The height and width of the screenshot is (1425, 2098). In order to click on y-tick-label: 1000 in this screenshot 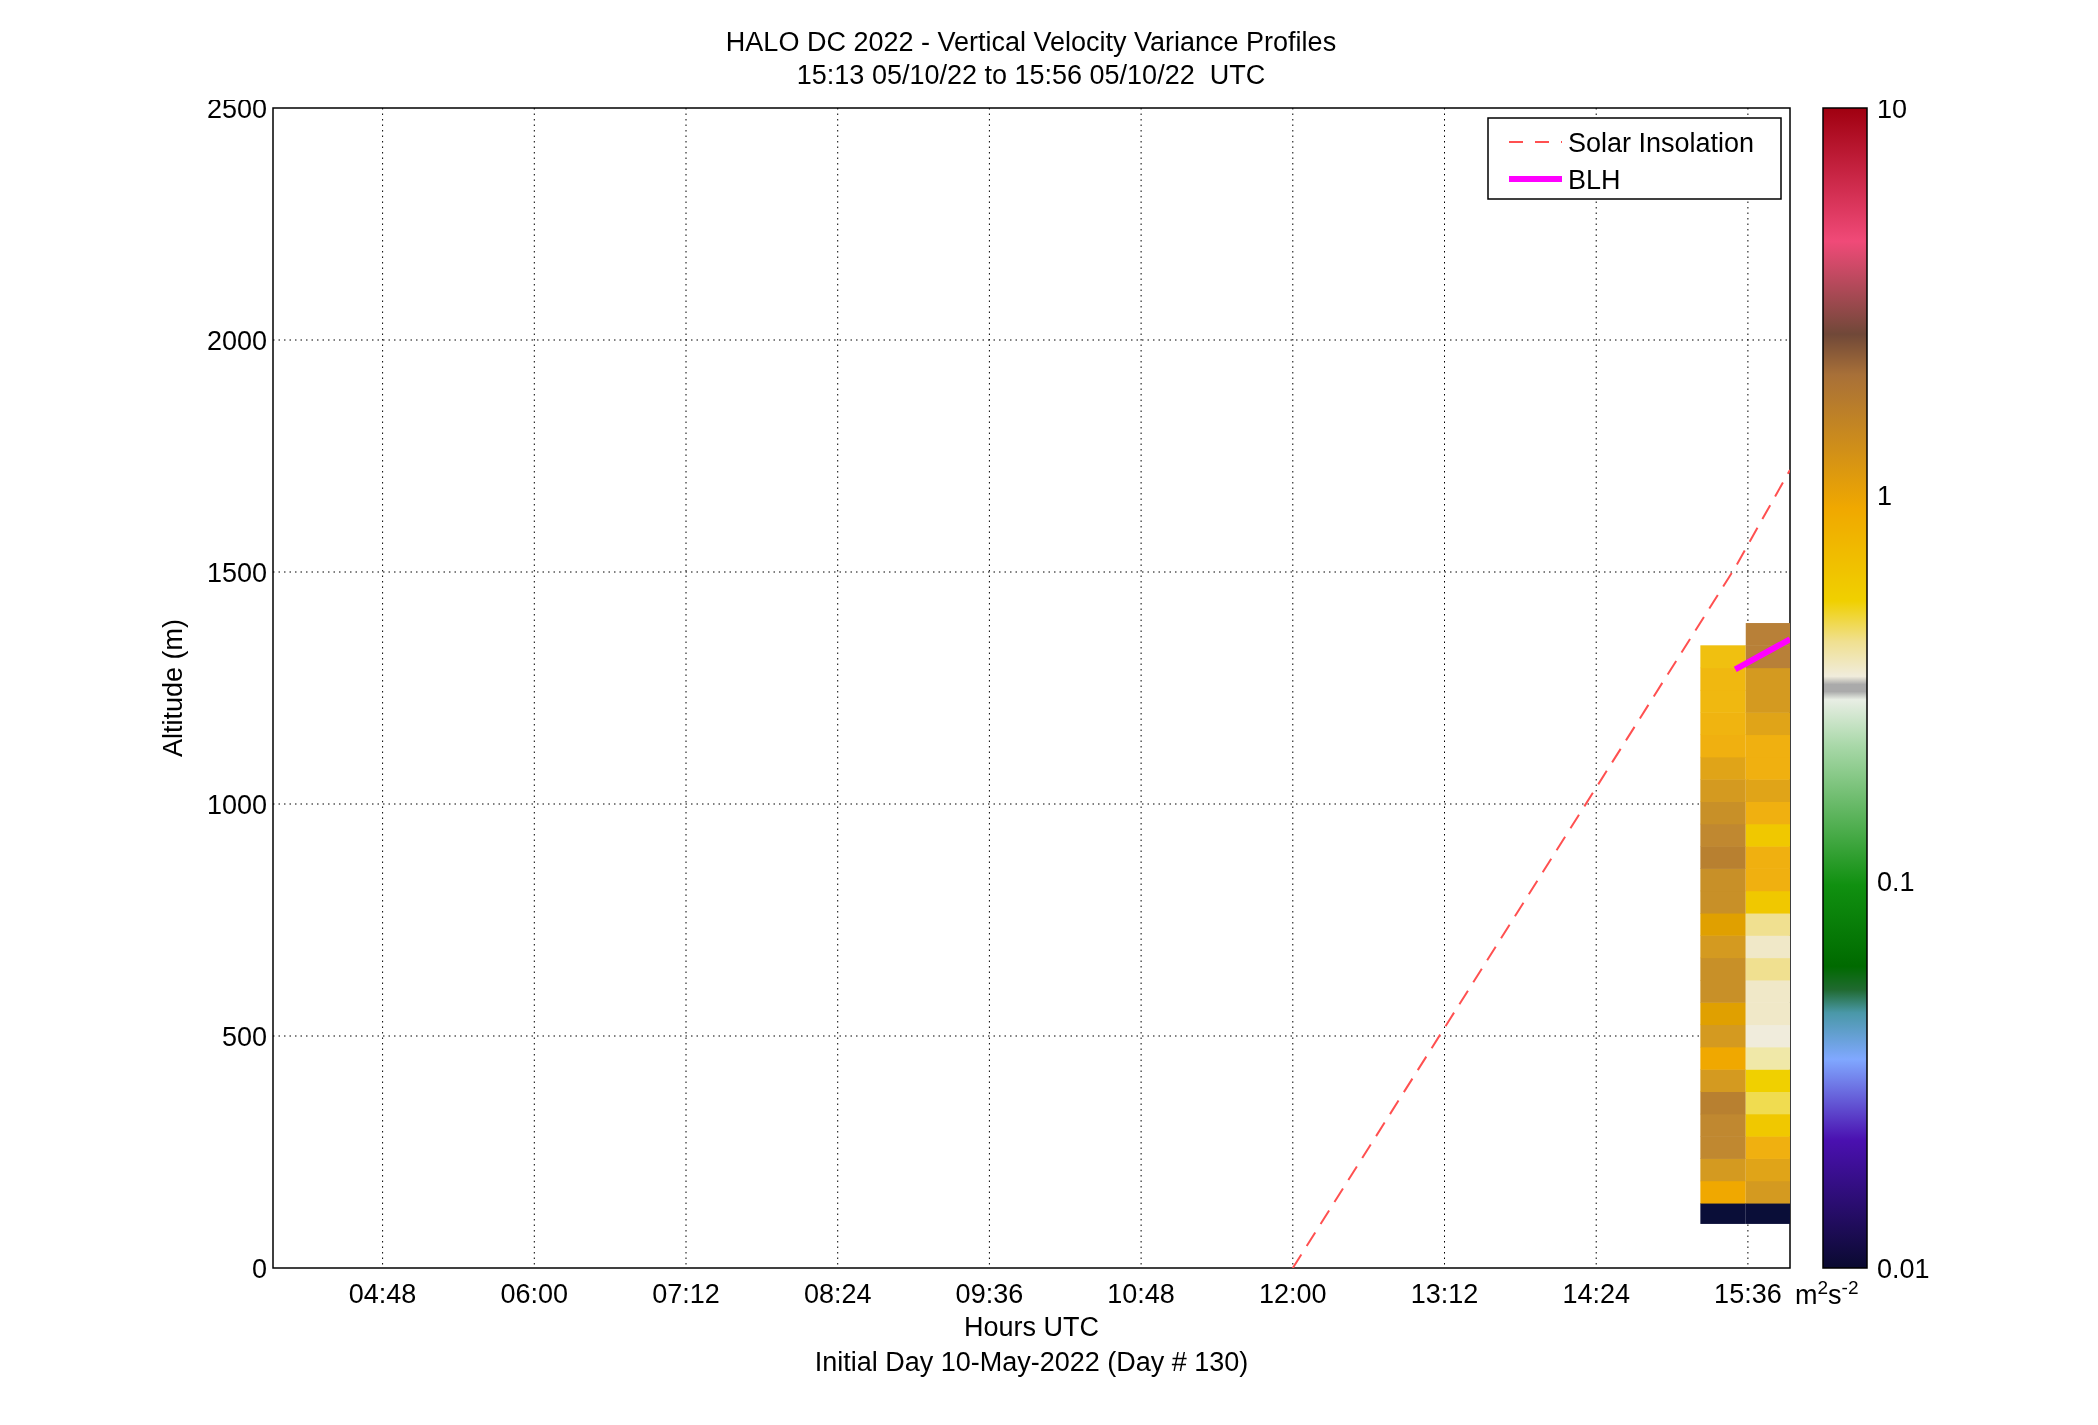, I will do `click(236, 805)`.